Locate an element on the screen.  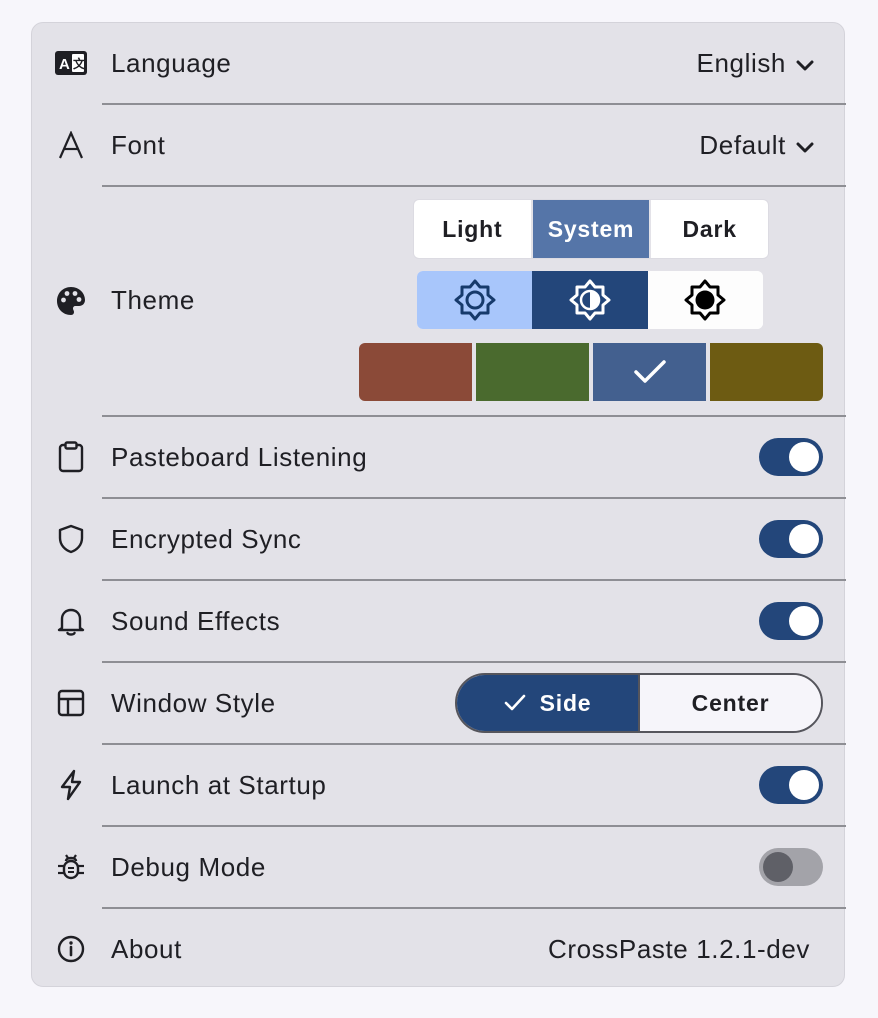
encrypted-sync-toggle is located at coordinates (791, 539).